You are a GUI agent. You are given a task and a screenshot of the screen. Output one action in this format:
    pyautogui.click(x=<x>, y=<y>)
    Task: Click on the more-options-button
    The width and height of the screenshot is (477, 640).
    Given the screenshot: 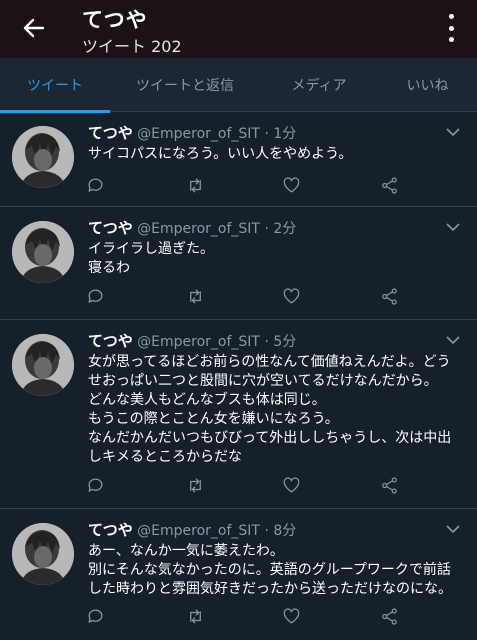 What is the action you would take?
    pyautogui.click(x=451, y=28)
    